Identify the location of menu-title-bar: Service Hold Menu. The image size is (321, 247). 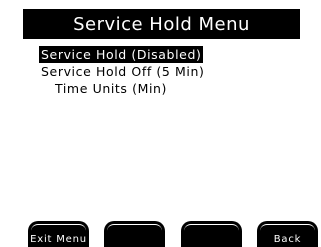
(161, 24).